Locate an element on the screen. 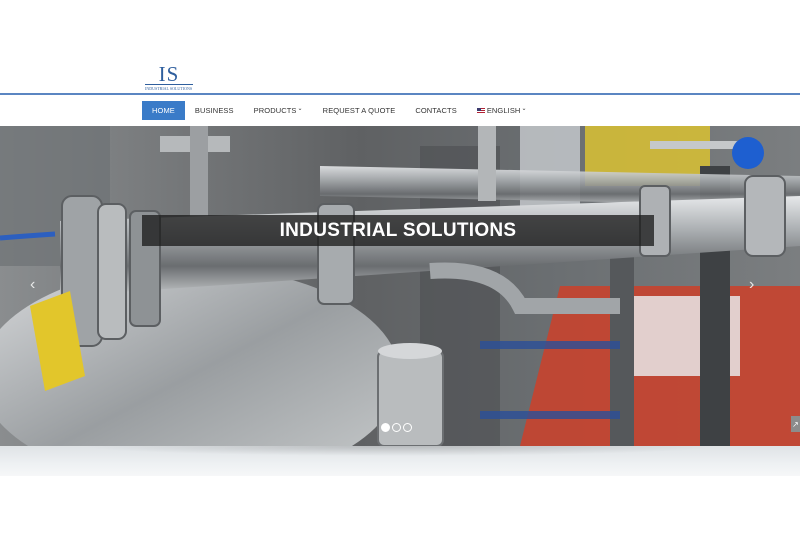 The width and height of the screenshot is (800, 533). nav-item-language: ENGLISH ⌄ is located at coordinates (502, 110).